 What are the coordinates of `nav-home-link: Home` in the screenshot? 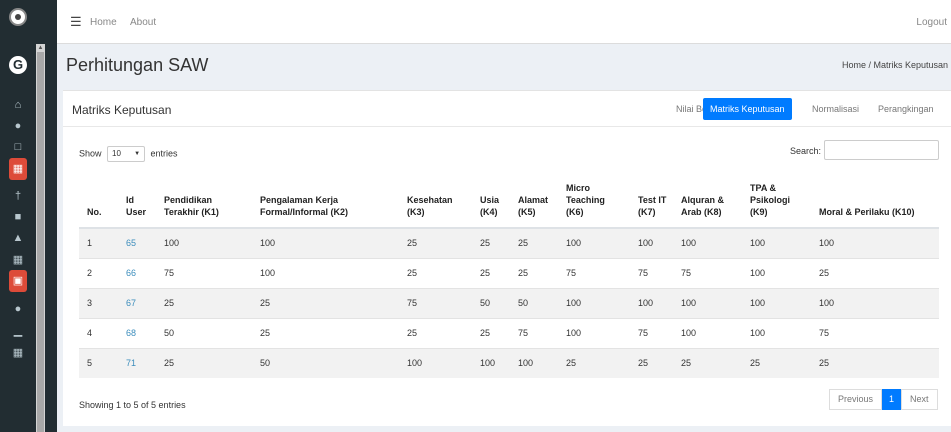 It's located at (103, 22).